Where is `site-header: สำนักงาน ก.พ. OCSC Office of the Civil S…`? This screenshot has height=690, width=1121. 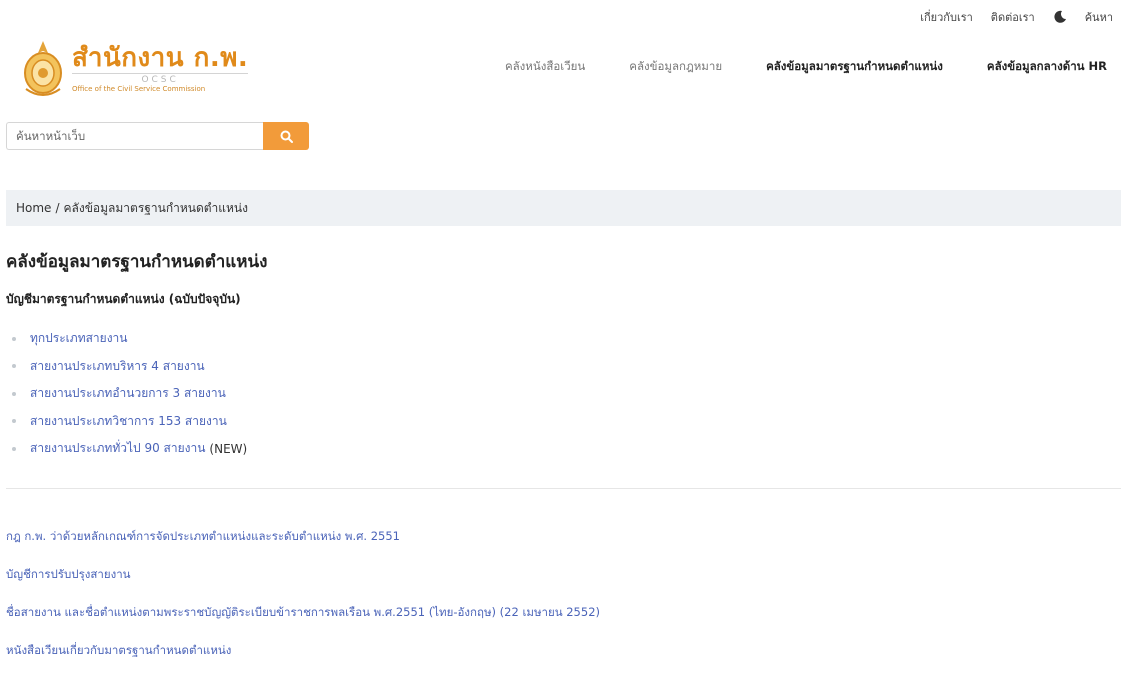
site-header: สำนักงาน ก.พ. OCSC Office of the Civil S… is located at coordinates (563, 68).